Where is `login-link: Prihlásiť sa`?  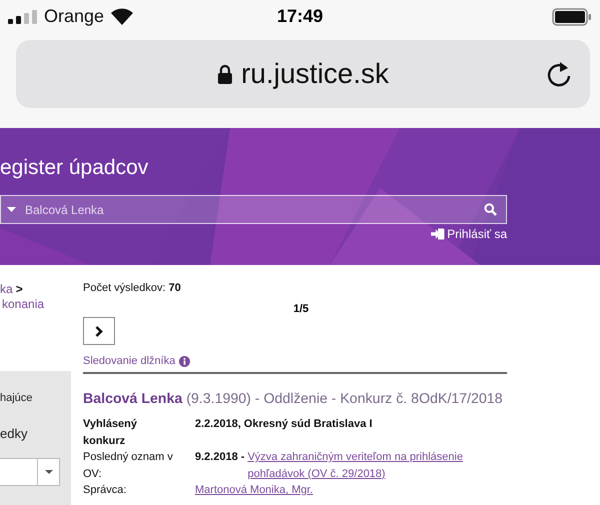 login-link: Prihlásiť sa is located at coordinates (469, 234).